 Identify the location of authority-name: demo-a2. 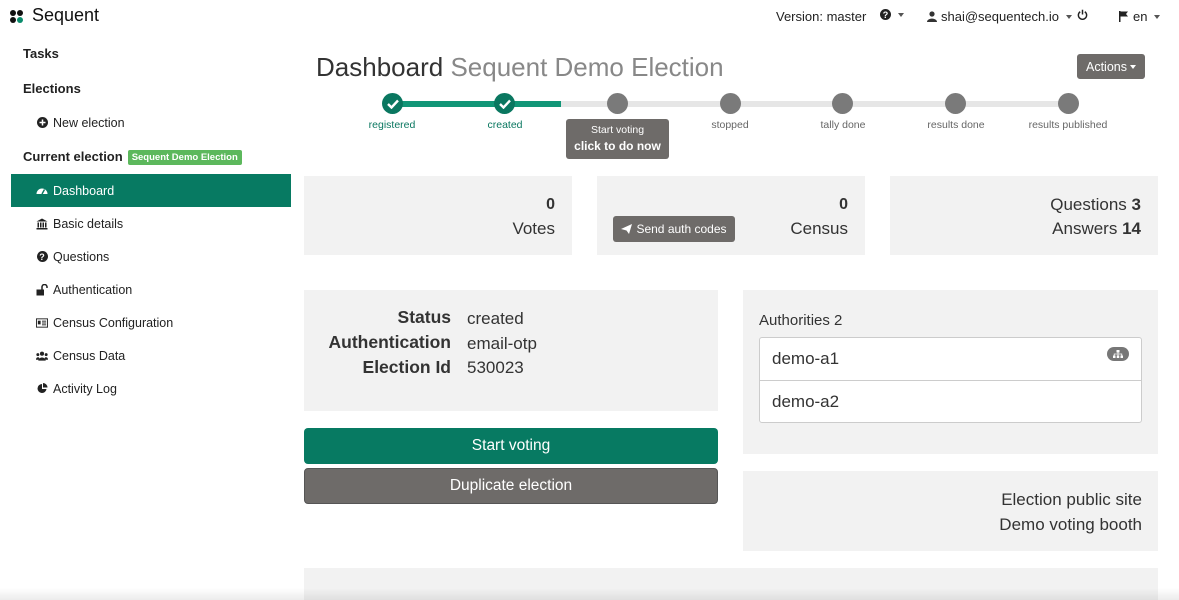
(806, 401).